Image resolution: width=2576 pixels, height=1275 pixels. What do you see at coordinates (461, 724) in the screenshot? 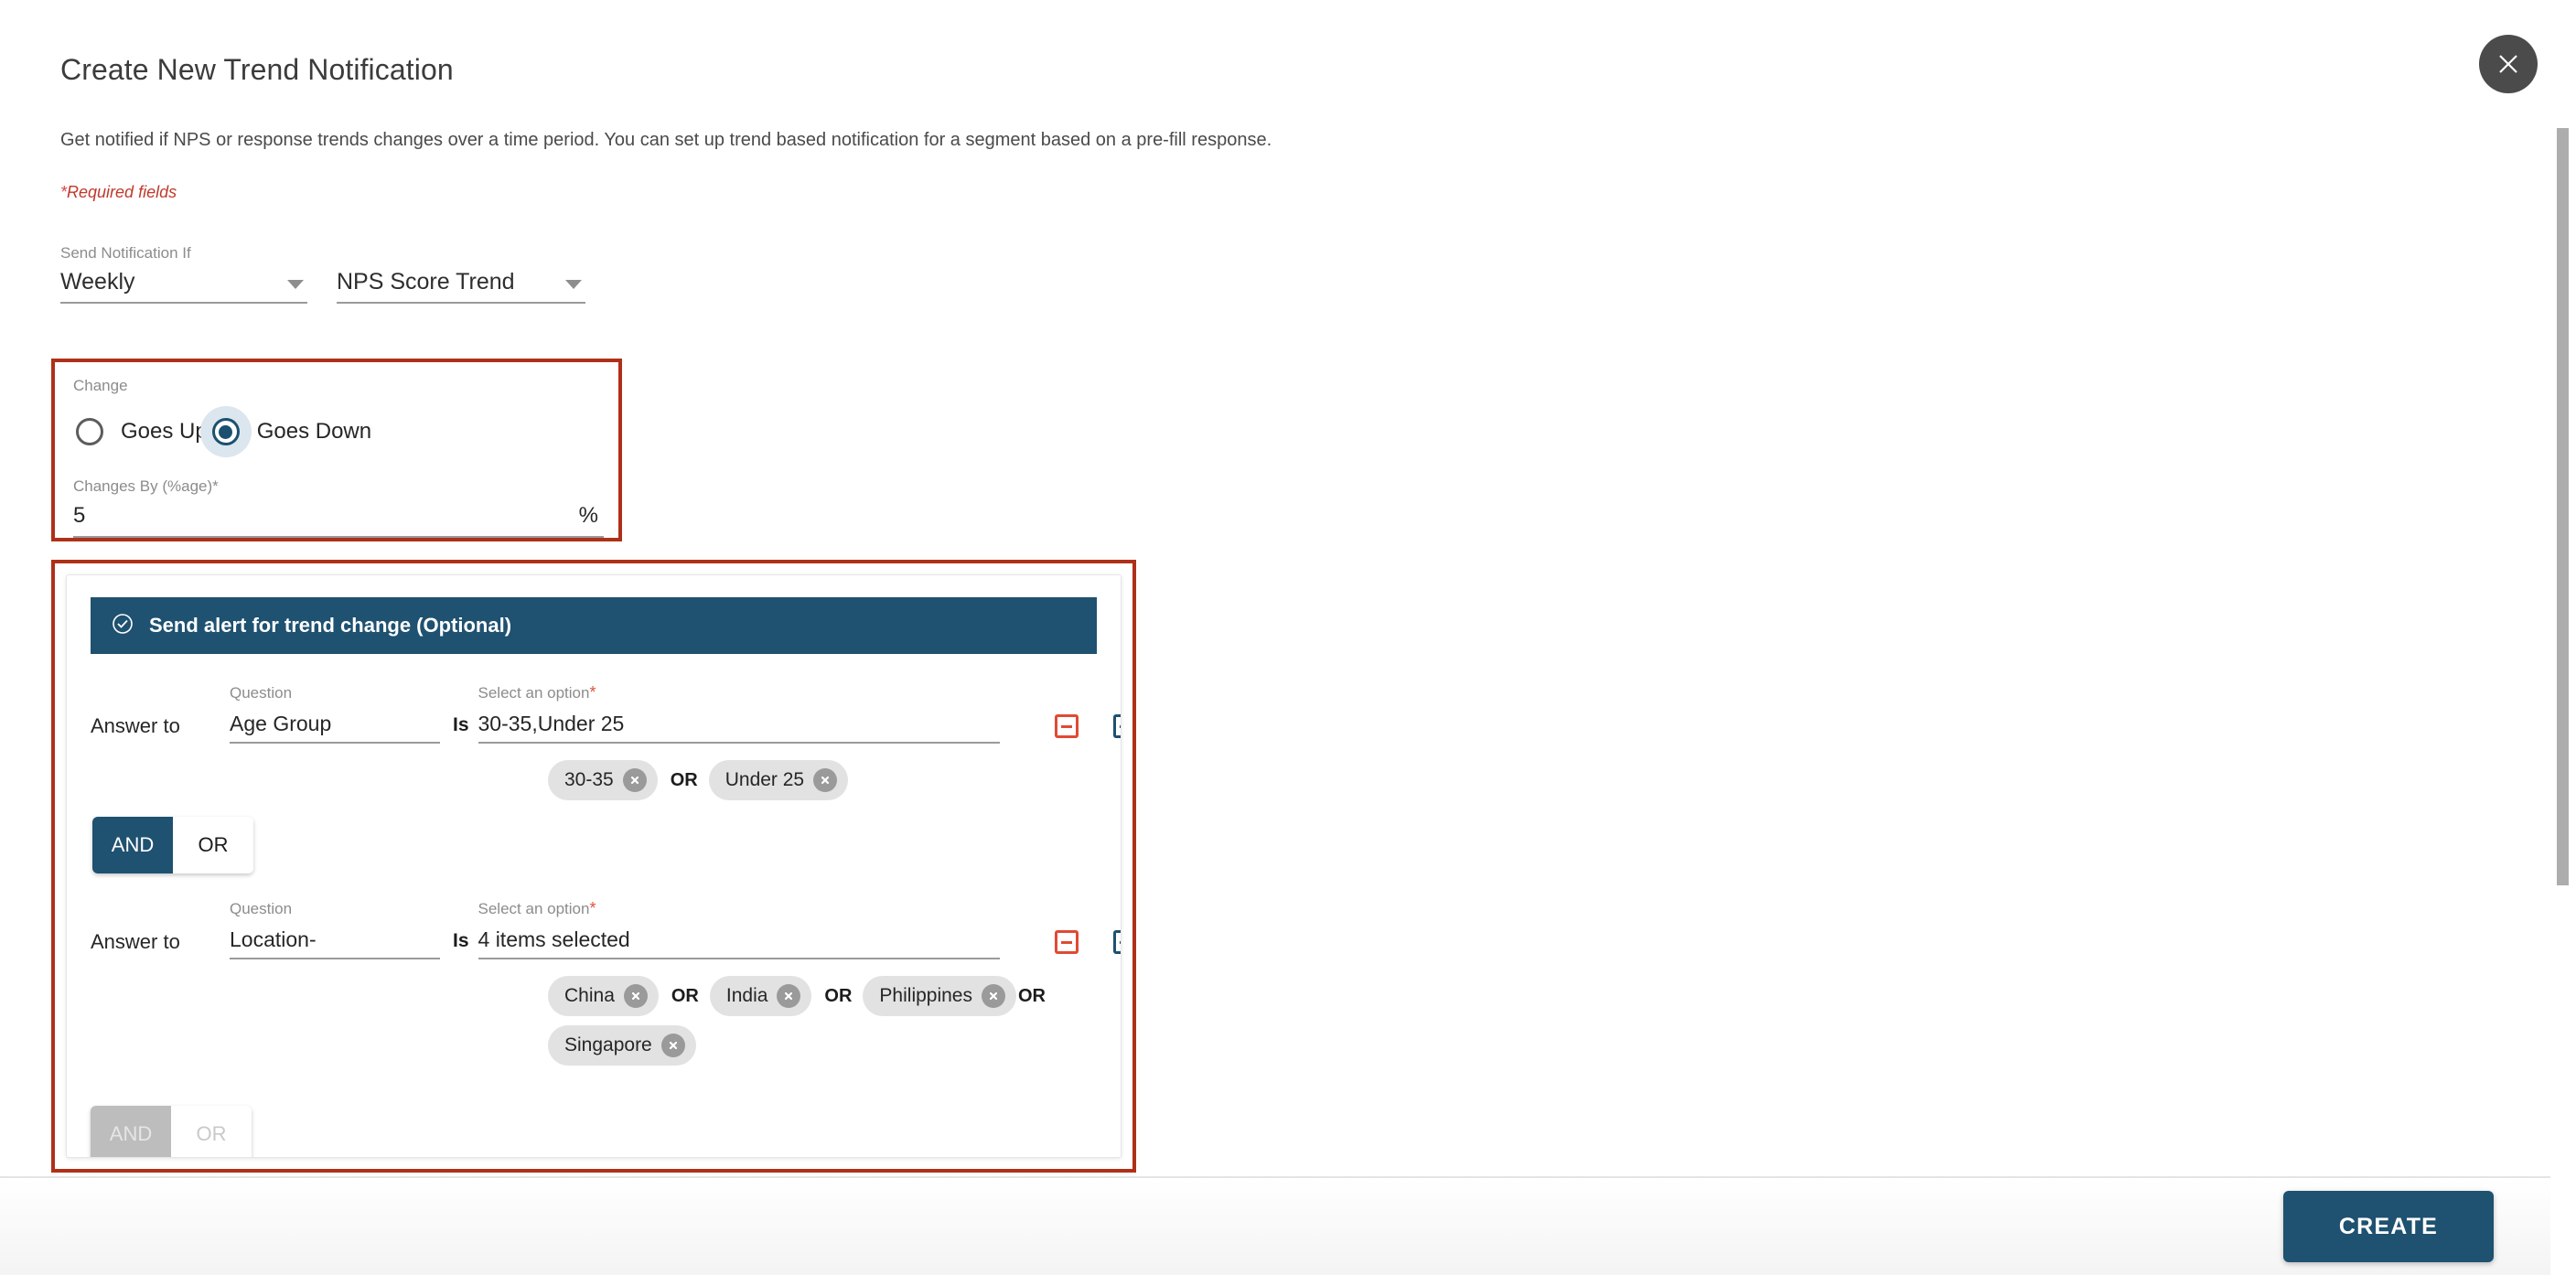
I see `is-label-1: Is` at bounding box center [461, 724].